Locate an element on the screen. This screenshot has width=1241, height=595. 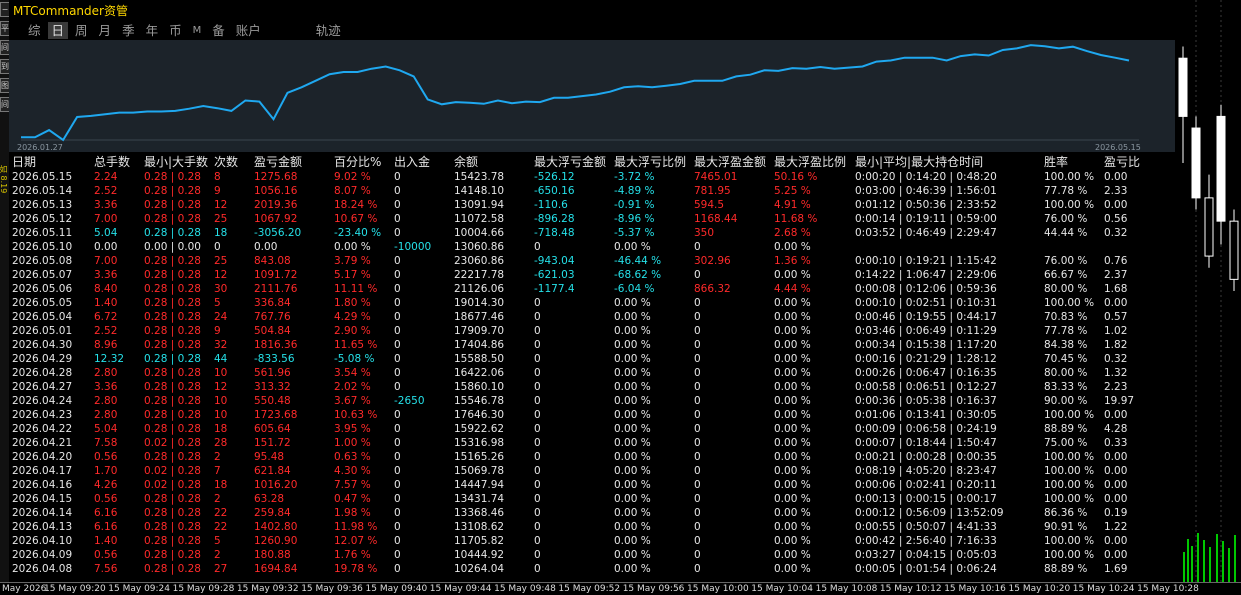
table-cell: 0.32 is located at coordinates (1116, 233).